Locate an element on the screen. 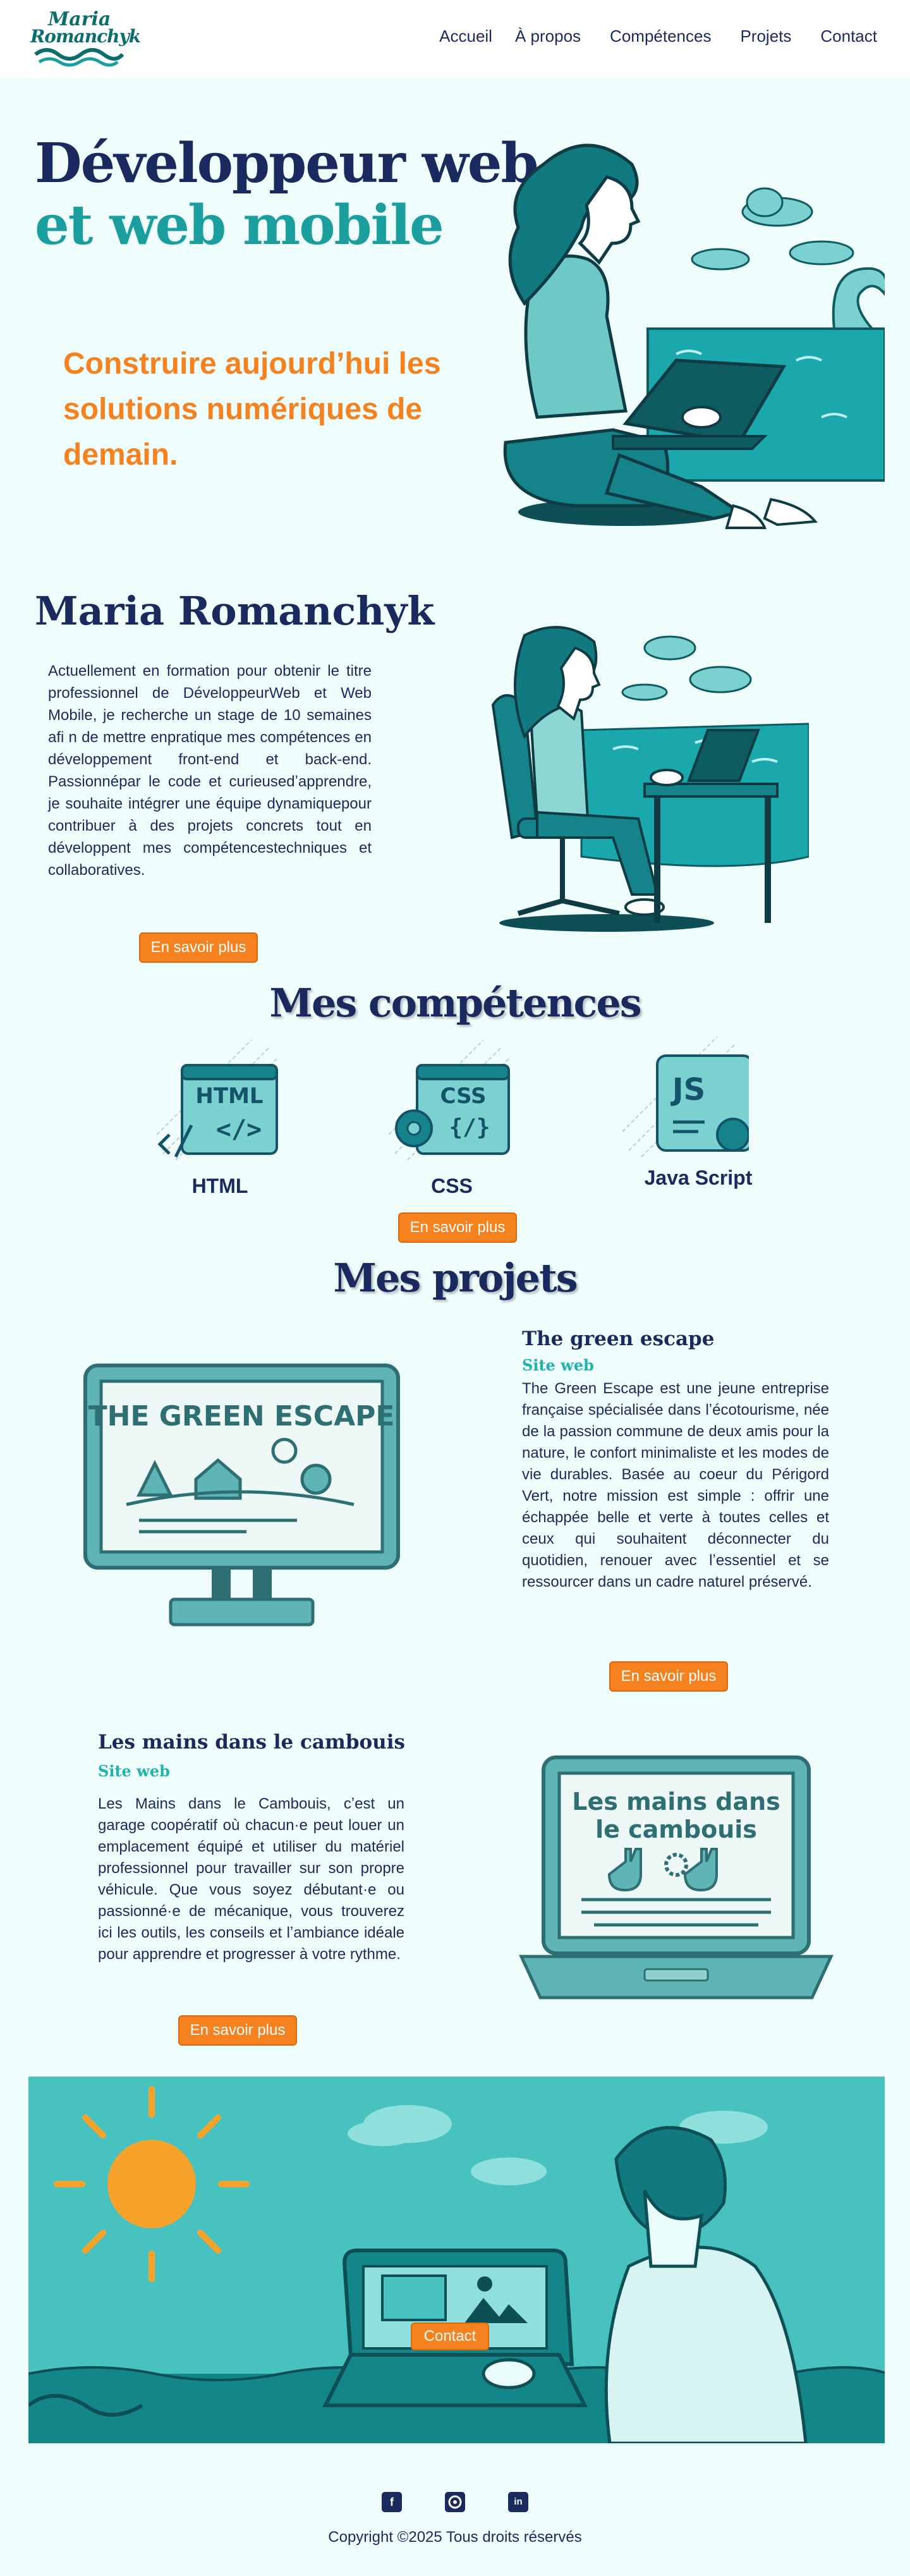  footer-copyright: Copyright ©2025 Tous droits réservés is located at coordinates (455, 2537).